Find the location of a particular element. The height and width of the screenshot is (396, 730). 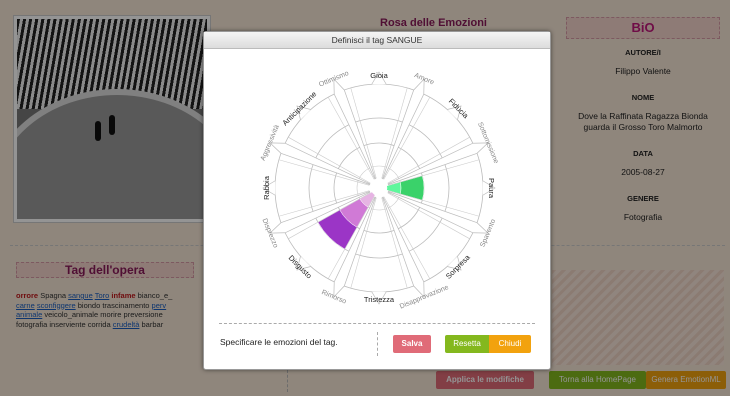

dialog-instructions: Specificare le emozioni del tag. is located at coordinates (279, 342).